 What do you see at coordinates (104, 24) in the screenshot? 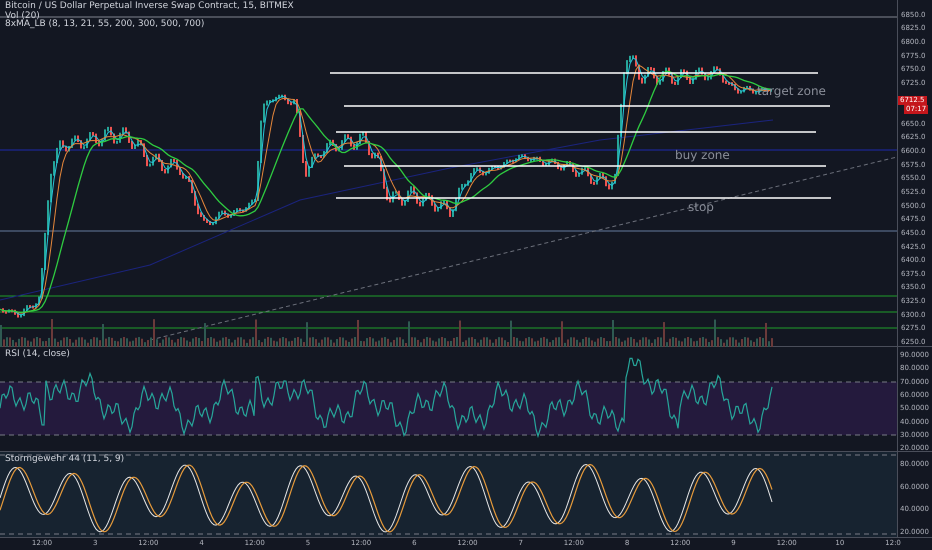
I see `indicator-label: 8xMA_LB (8, 13, 21, 55, 200, 300, 500, 700)` at bounding box center [104, 24].